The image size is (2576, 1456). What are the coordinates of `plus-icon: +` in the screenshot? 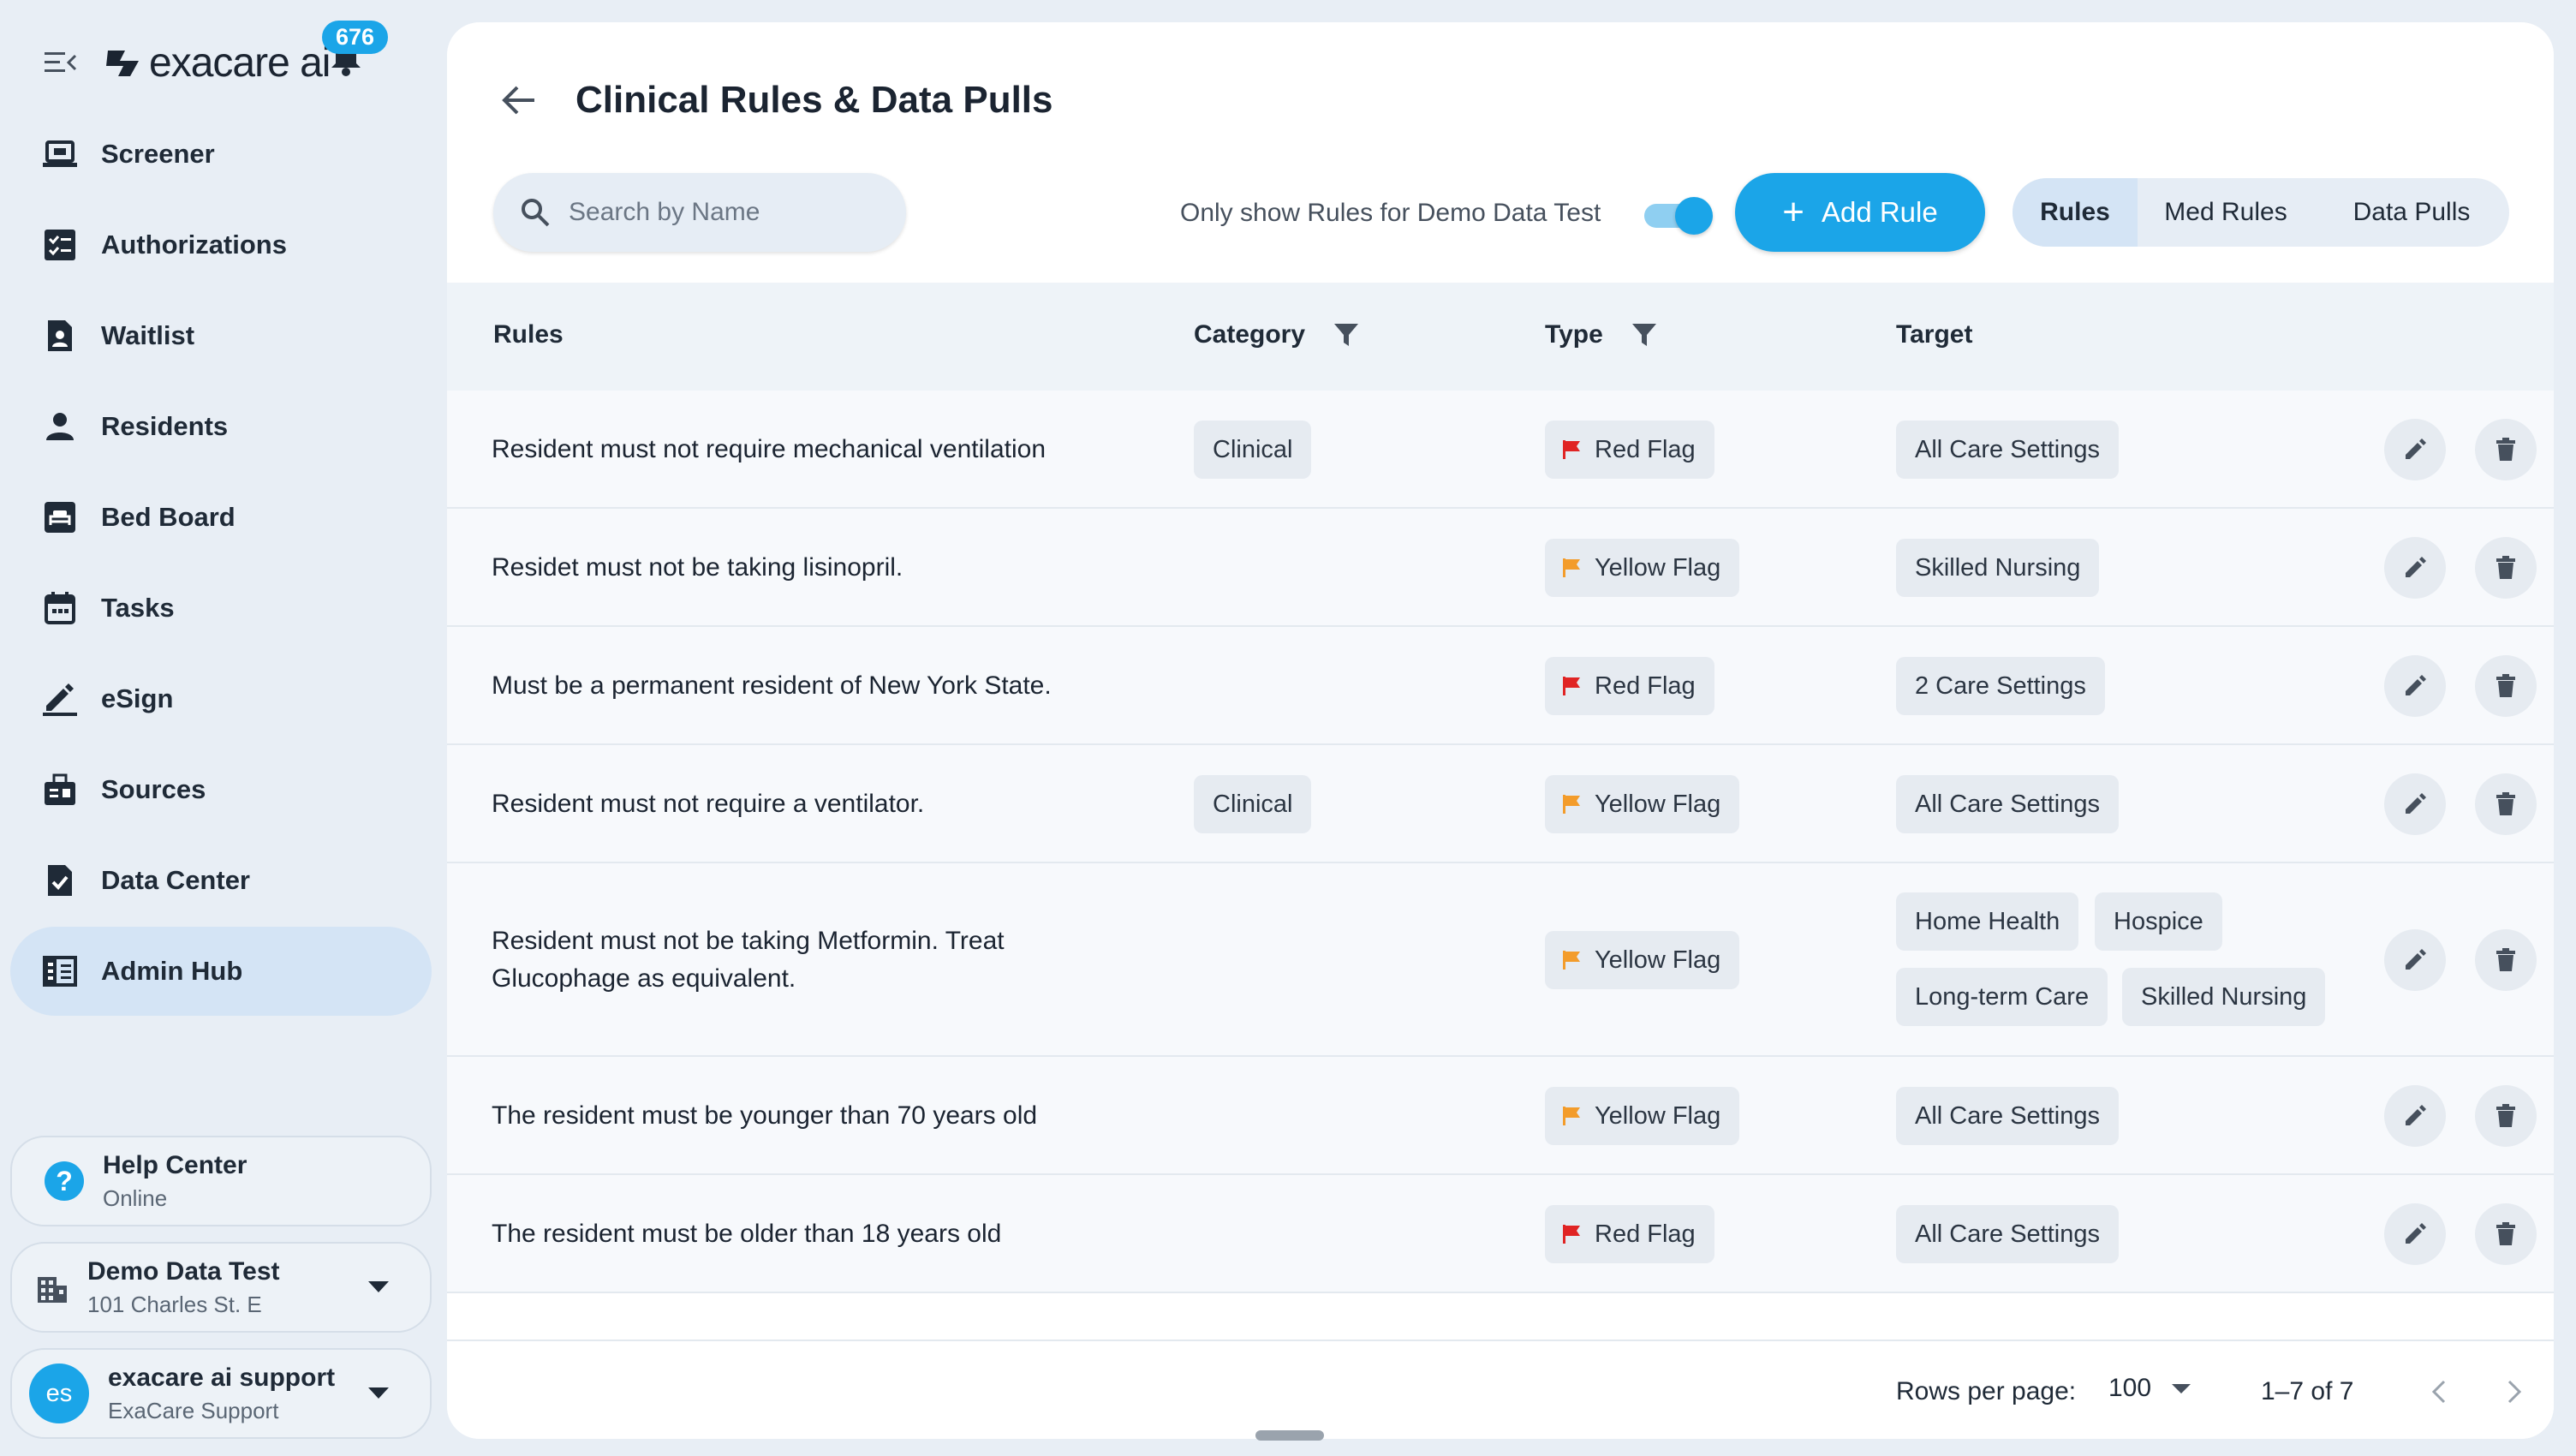 It's located at (1793, 212).